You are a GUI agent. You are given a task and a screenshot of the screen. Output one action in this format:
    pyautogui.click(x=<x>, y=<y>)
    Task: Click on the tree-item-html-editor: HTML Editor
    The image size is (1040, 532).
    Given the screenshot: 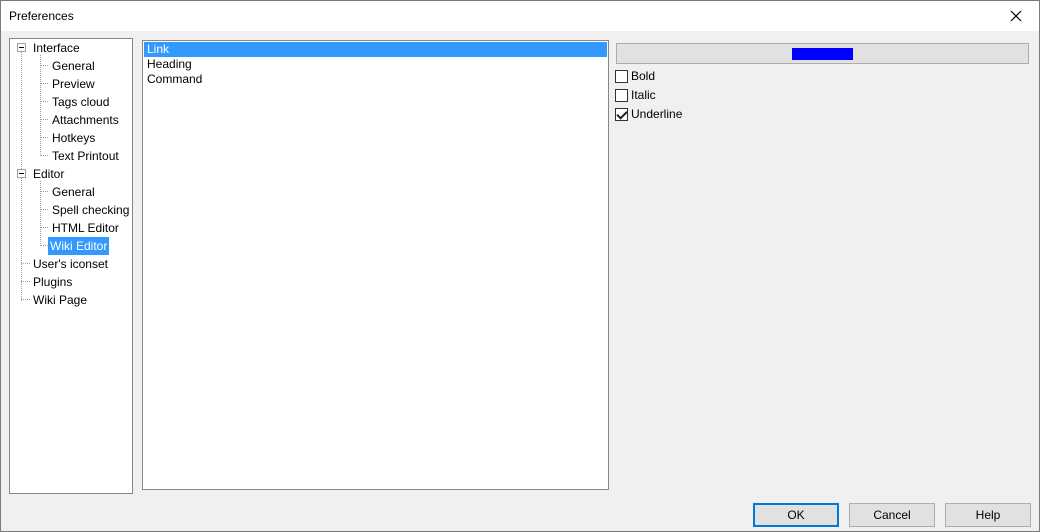 What is the action you would take?
    pyautogui.click(x=85, y=228)
    